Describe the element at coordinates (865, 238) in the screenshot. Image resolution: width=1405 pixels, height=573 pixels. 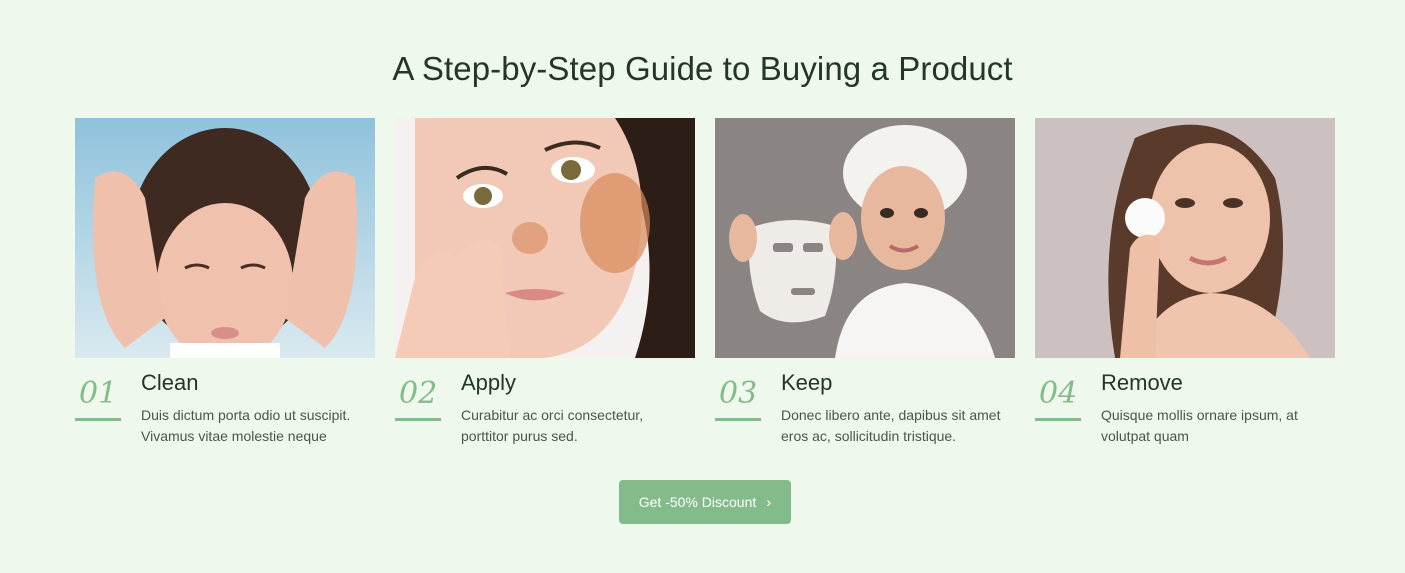
I see `step-image-sheet-mask` at that location.